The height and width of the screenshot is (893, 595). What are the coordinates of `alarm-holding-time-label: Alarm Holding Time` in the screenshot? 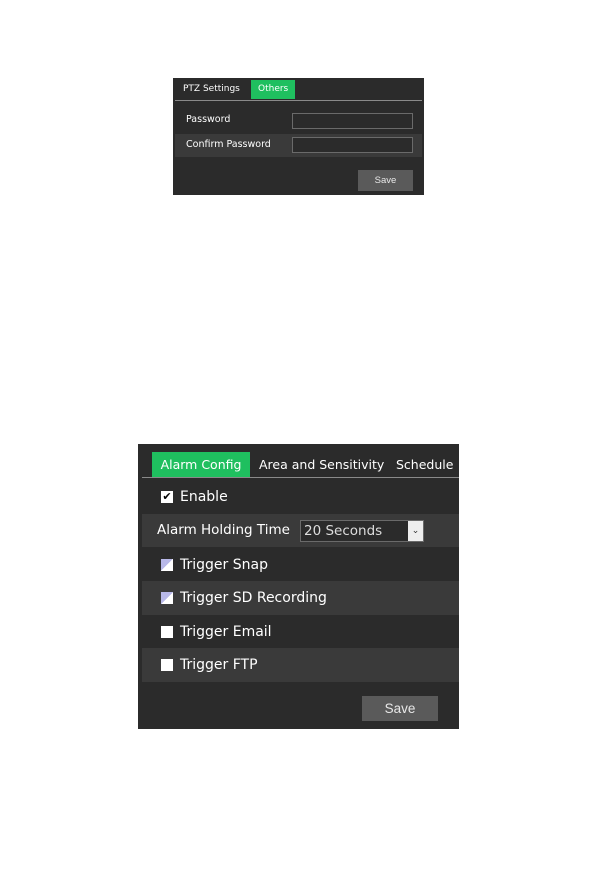 It's located at (223, 530).